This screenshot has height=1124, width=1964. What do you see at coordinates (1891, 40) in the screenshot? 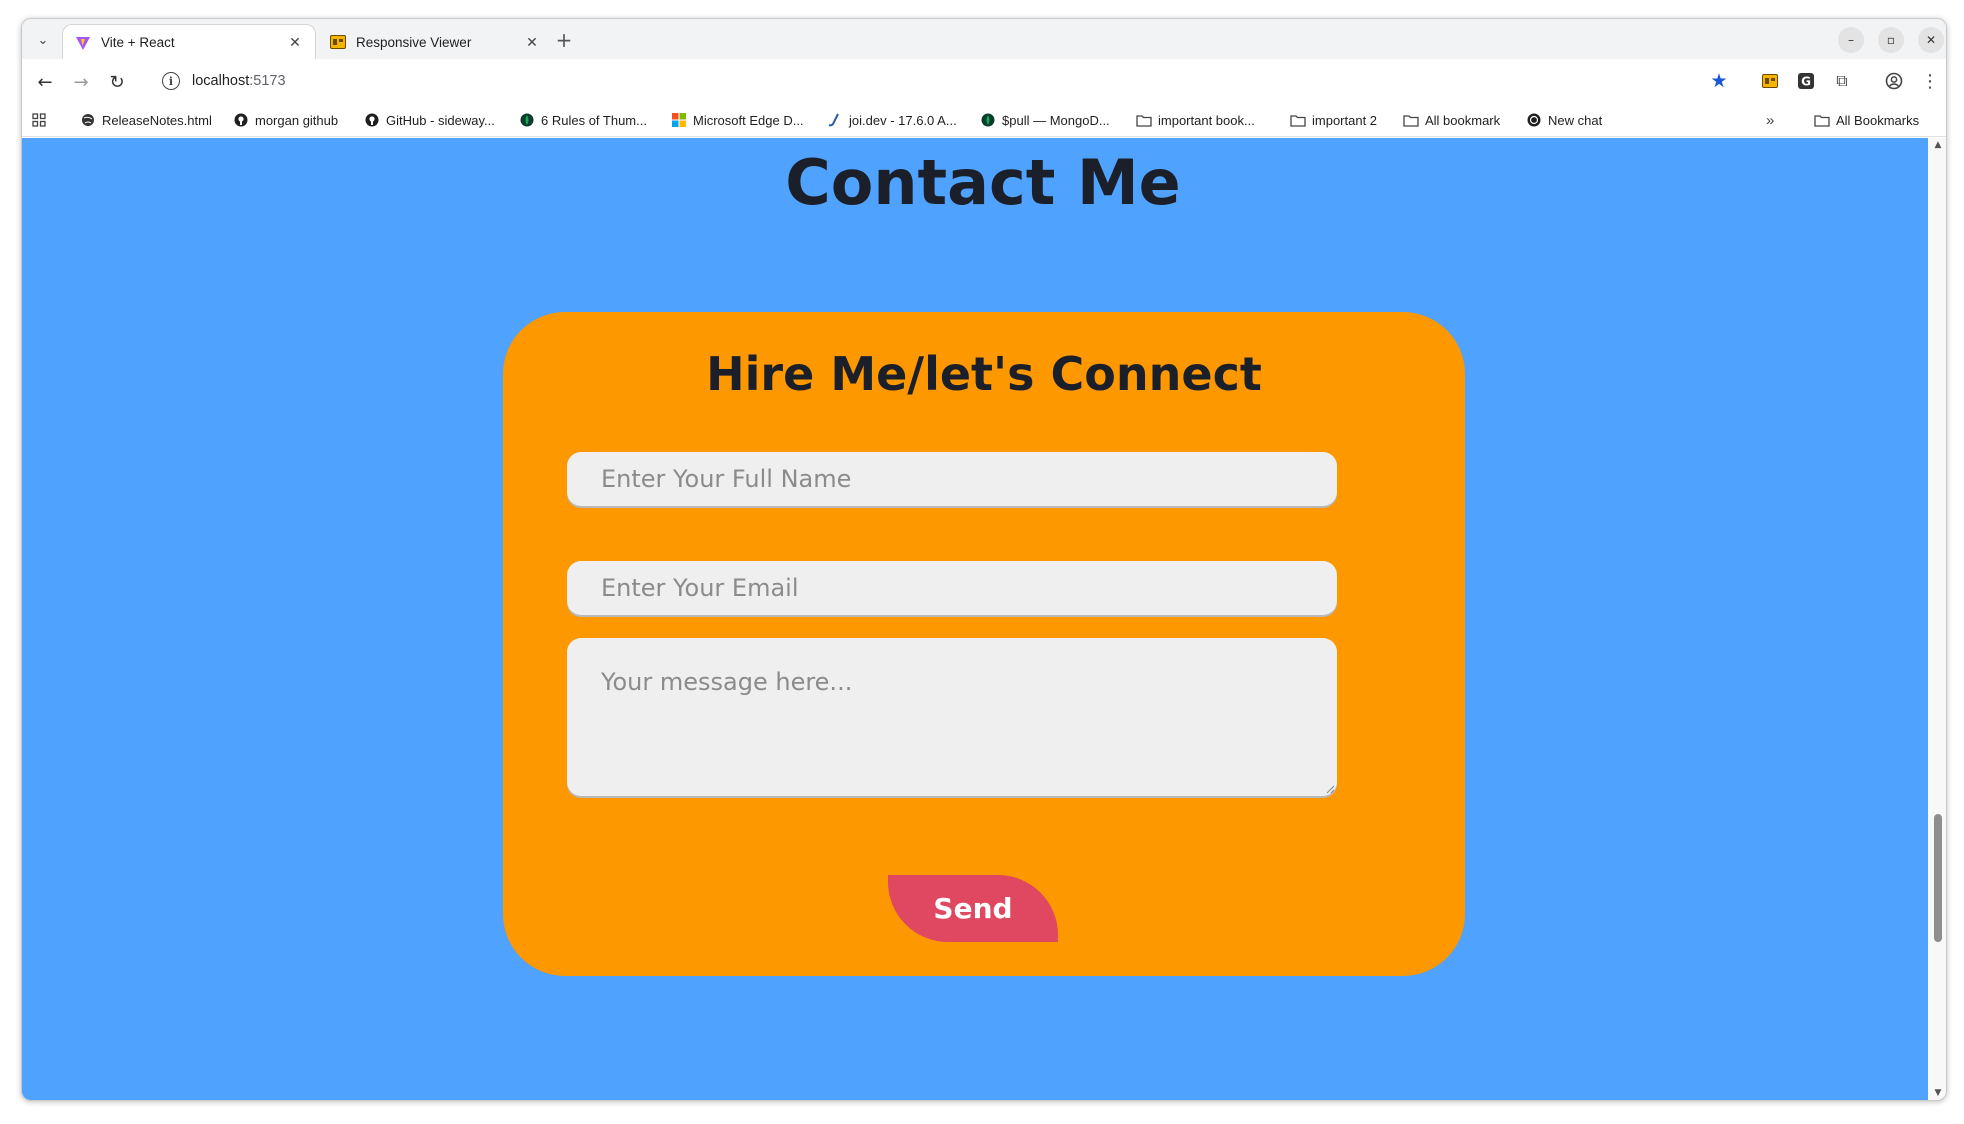
I see `maximize-icon: ▫` at bounding box center [1891, 40].